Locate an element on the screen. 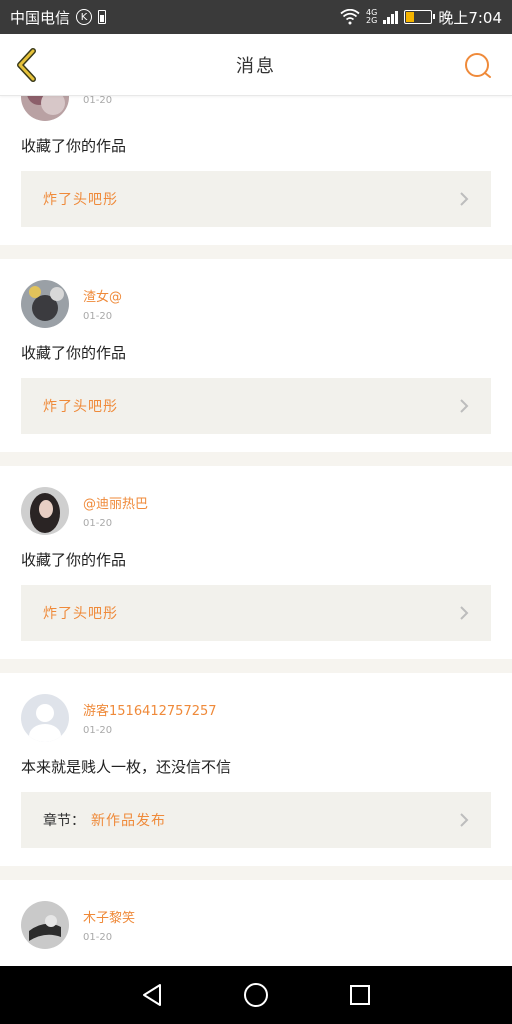 The height and width of the screenshot is (1024, 512). chapter-link-label: 新作品发布 is located at coordinates (128, 821).